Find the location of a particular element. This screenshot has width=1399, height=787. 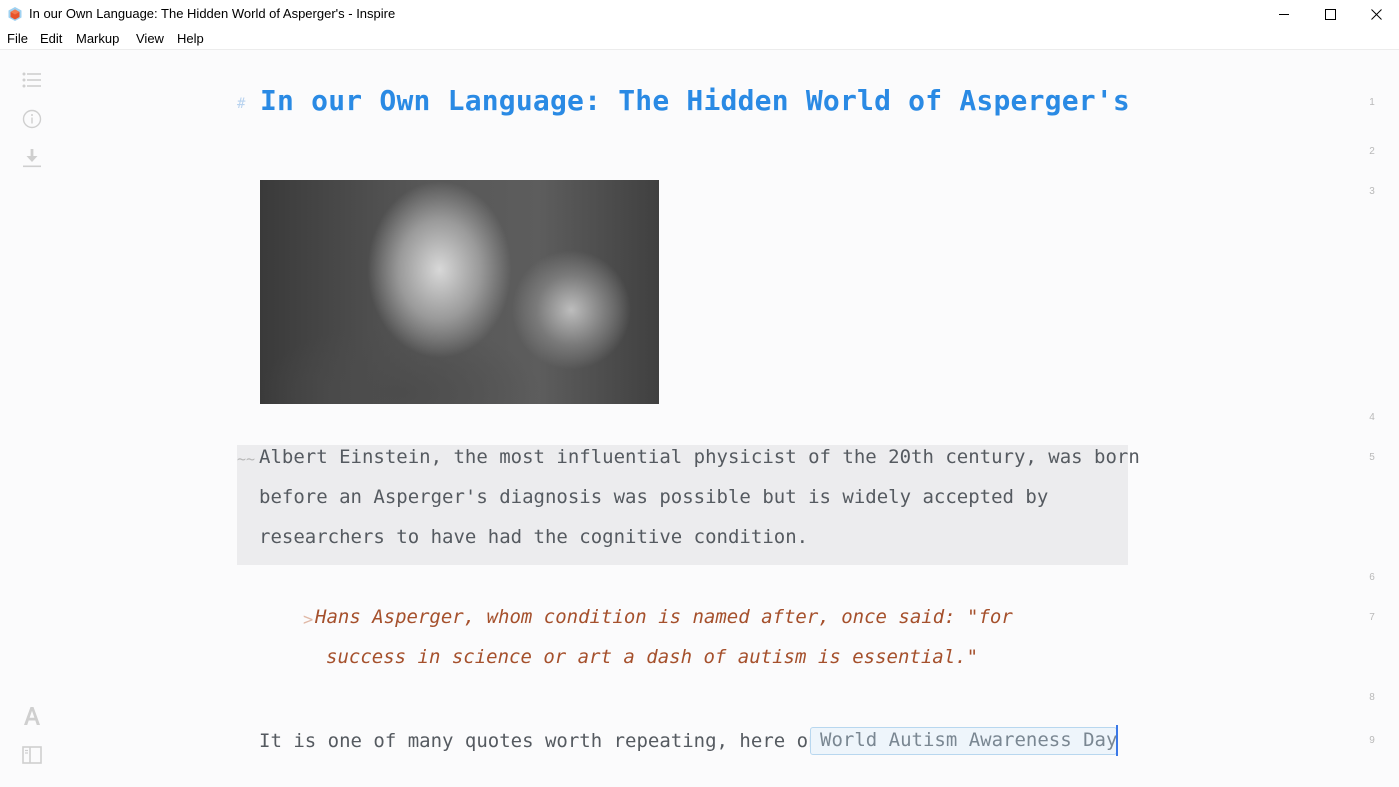

typography-button is located at coordinates (32, 718).